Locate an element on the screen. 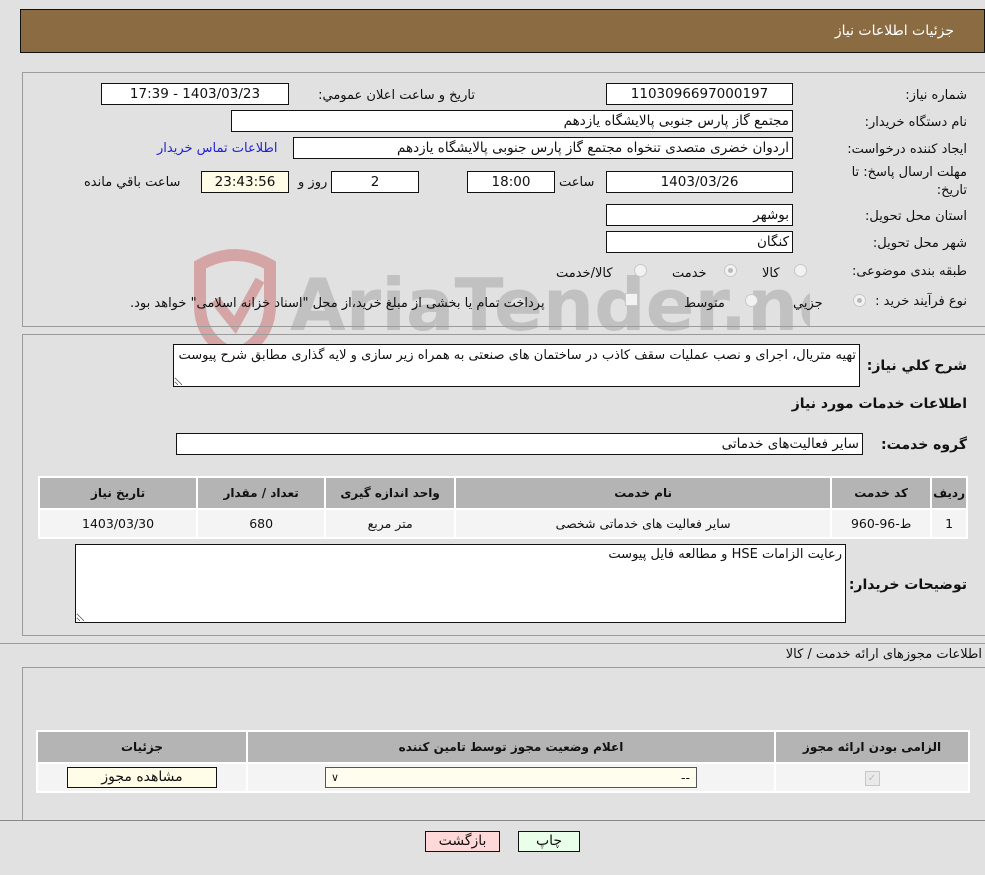 This screenshot has width=985, height=875. treasury-checkbox is located at coordinates (631, 299).